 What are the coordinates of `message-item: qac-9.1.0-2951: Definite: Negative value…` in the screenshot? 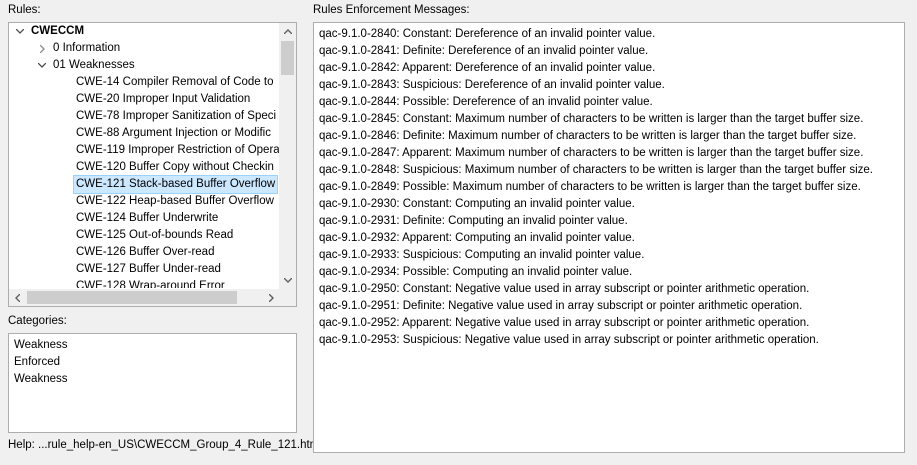 It's located at (609, 306).